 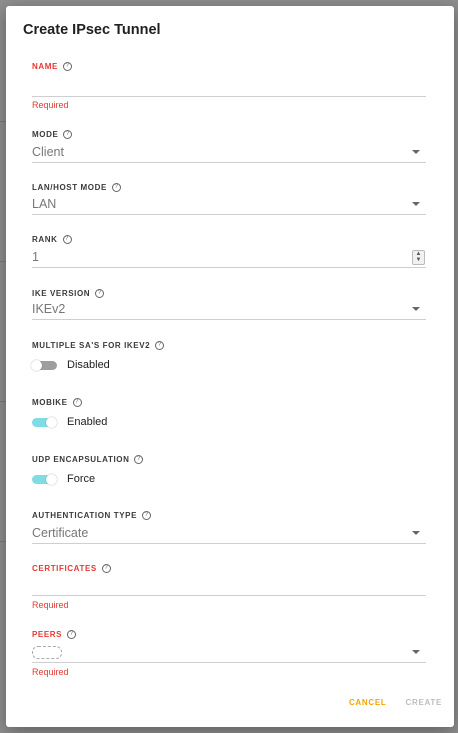 I want to click on multiple-sa-toggle-row: Disabled, so click(x=70, y=365).